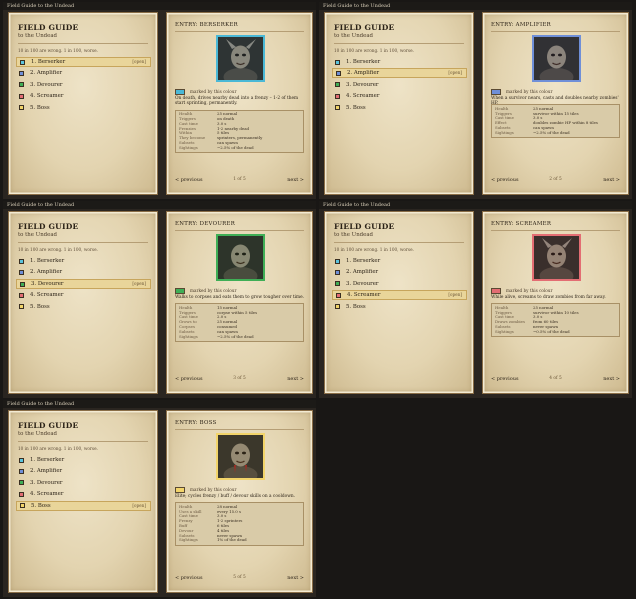 This screenshot has width=636, height=599. Describe the element at coordinates (239, 380) in the screenshot. I see `page-navigation: < previous 3 of 5 next >` at that location.